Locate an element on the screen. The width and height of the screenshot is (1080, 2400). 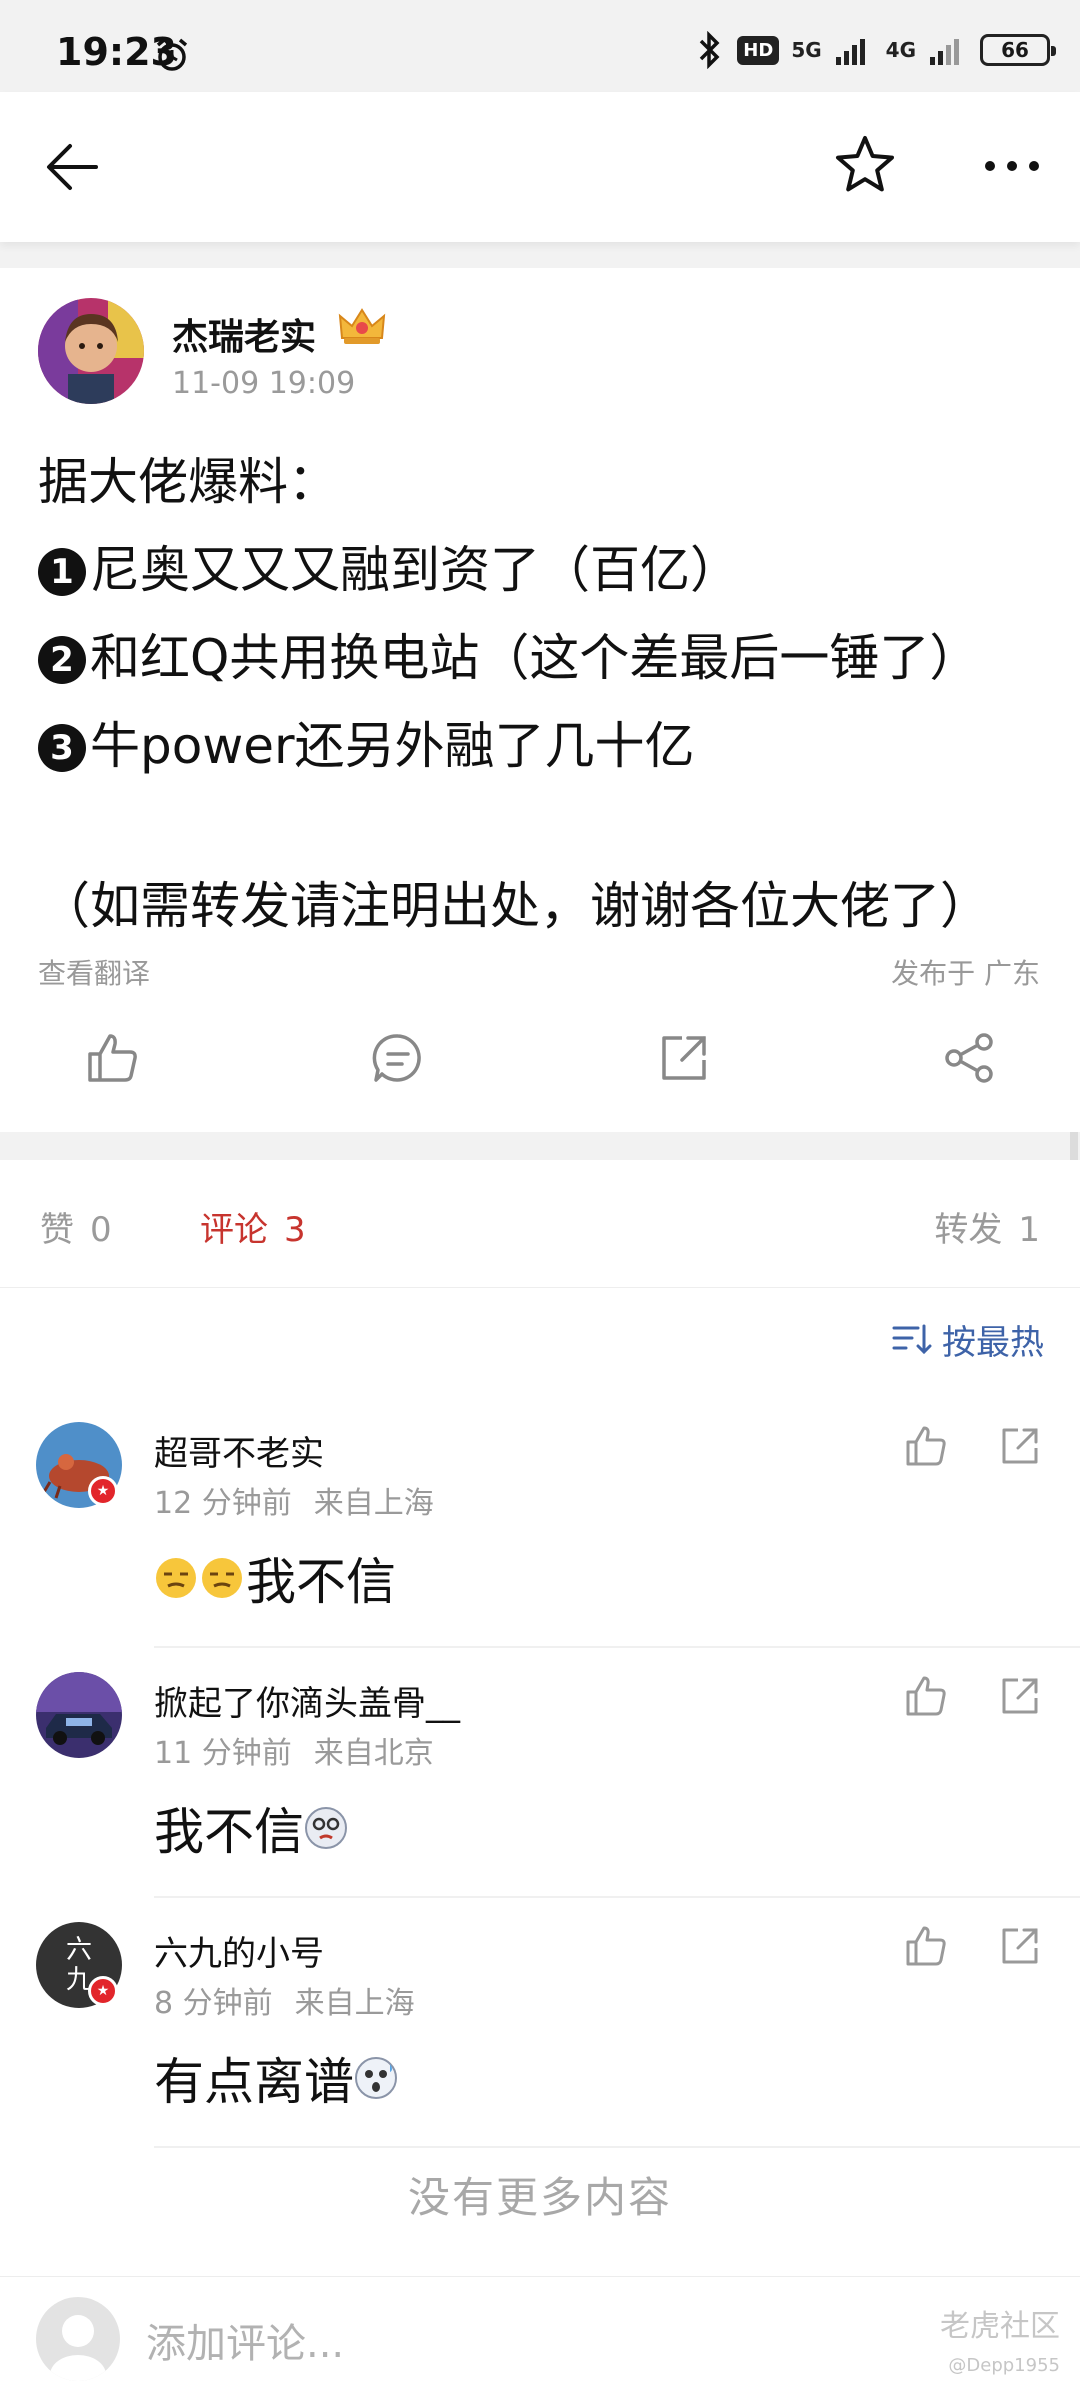
post-text-line: 2 和红Q共用换电站（这个差最后一锤了） is located at coordinates (508, 654).